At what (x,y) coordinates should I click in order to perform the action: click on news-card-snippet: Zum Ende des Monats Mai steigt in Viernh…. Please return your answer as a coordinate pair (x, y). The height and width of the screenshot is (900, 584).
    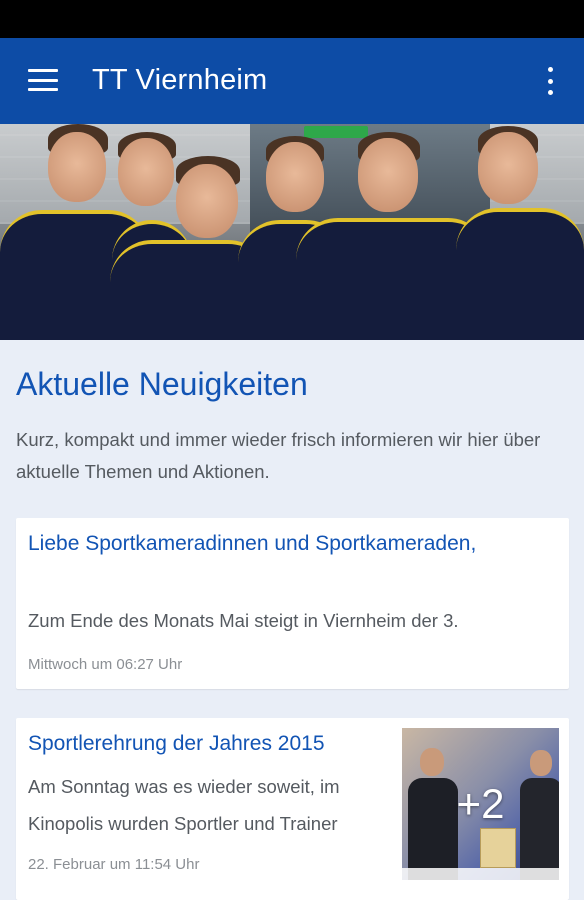
    Looking at the image, I should click on (243, 620).